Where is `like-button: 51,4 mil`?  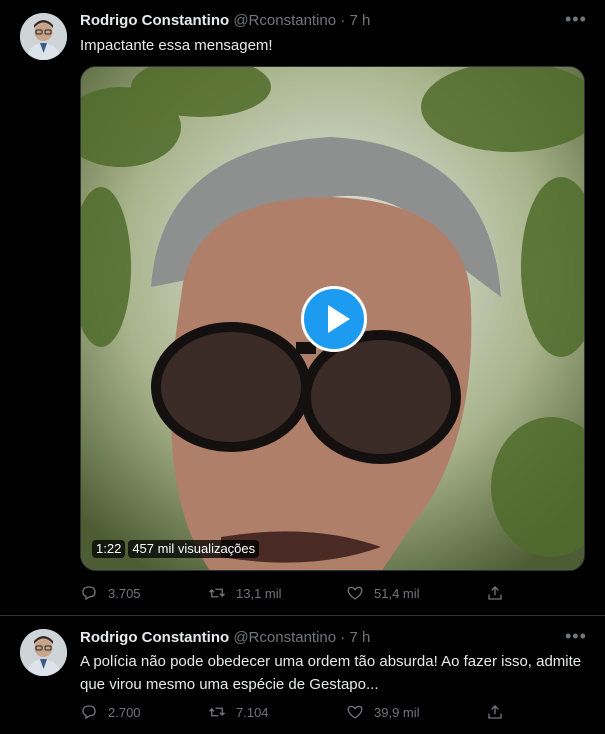
like-button: 51,4 mil is located at coordinates (383, 593).